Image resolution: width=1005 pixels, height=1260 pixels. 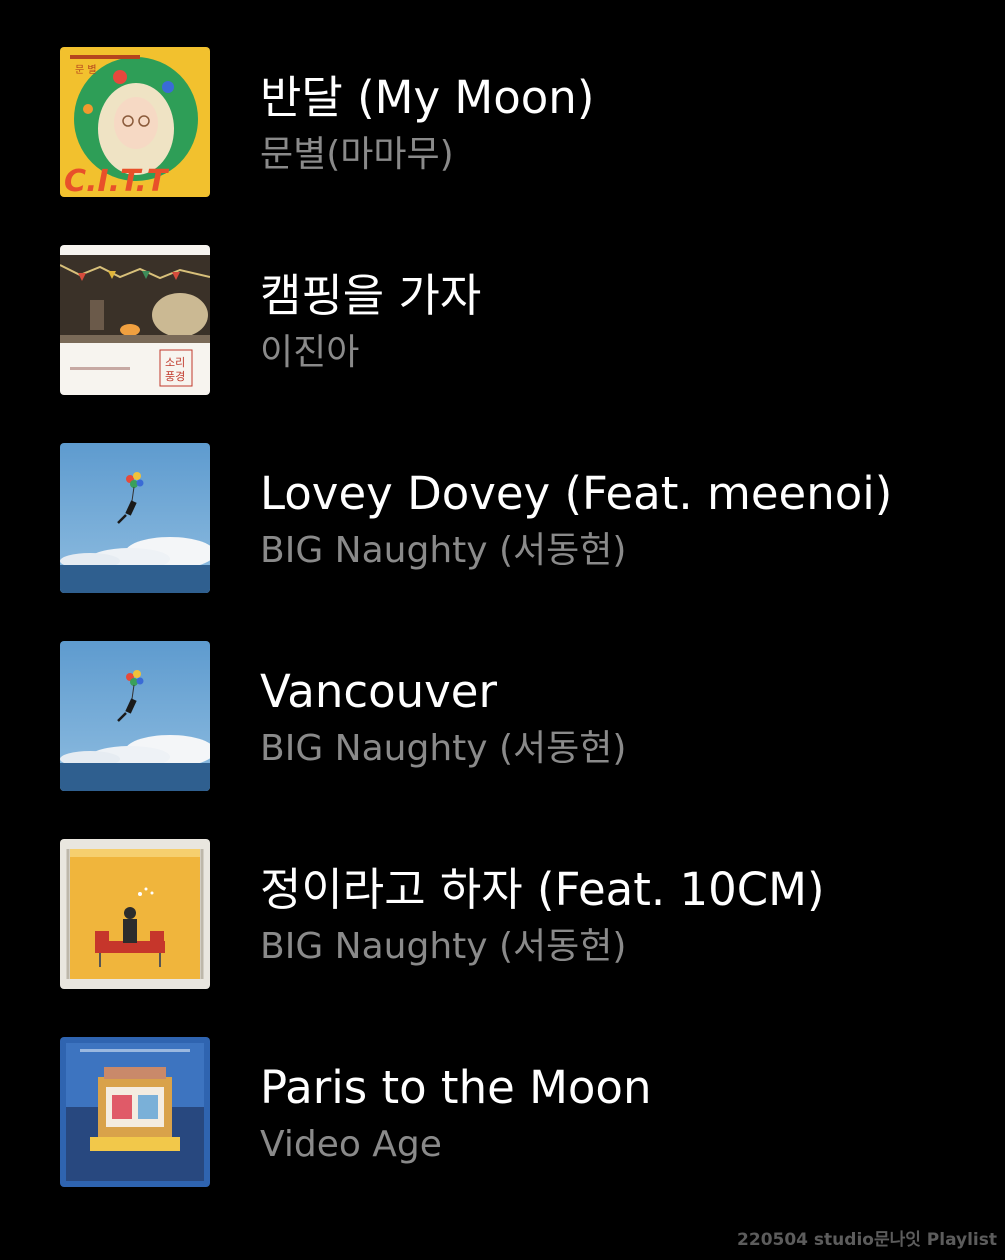 What do you see at coordinates (357, 154) in the screenshot?
I see `track-artist: 문별(마마무)` at bounding box center [357, 154].